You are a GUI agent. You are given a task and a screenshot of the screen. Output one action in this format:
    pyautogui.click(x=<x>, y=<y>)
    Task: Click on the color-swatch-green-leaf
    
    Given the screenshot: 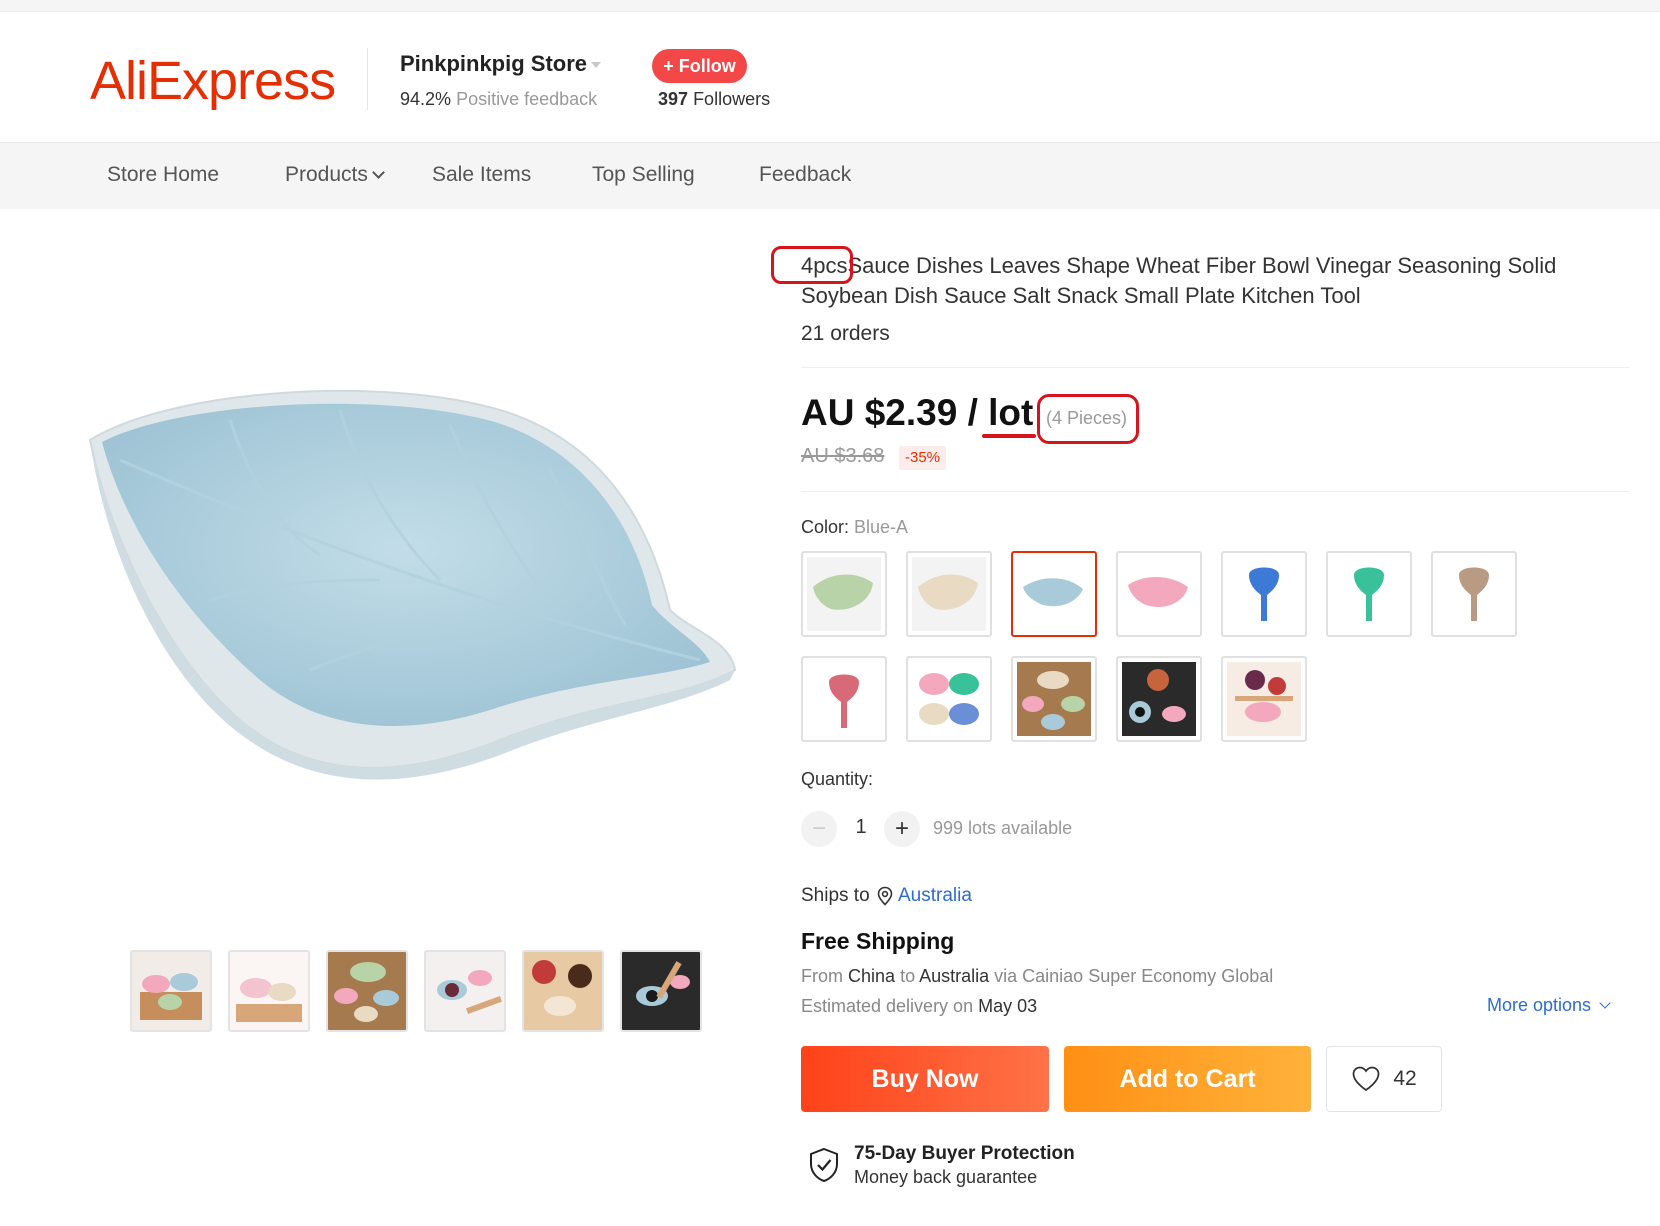 What is the action you would take?
    pyautogui.click(x=844, y=594)
    